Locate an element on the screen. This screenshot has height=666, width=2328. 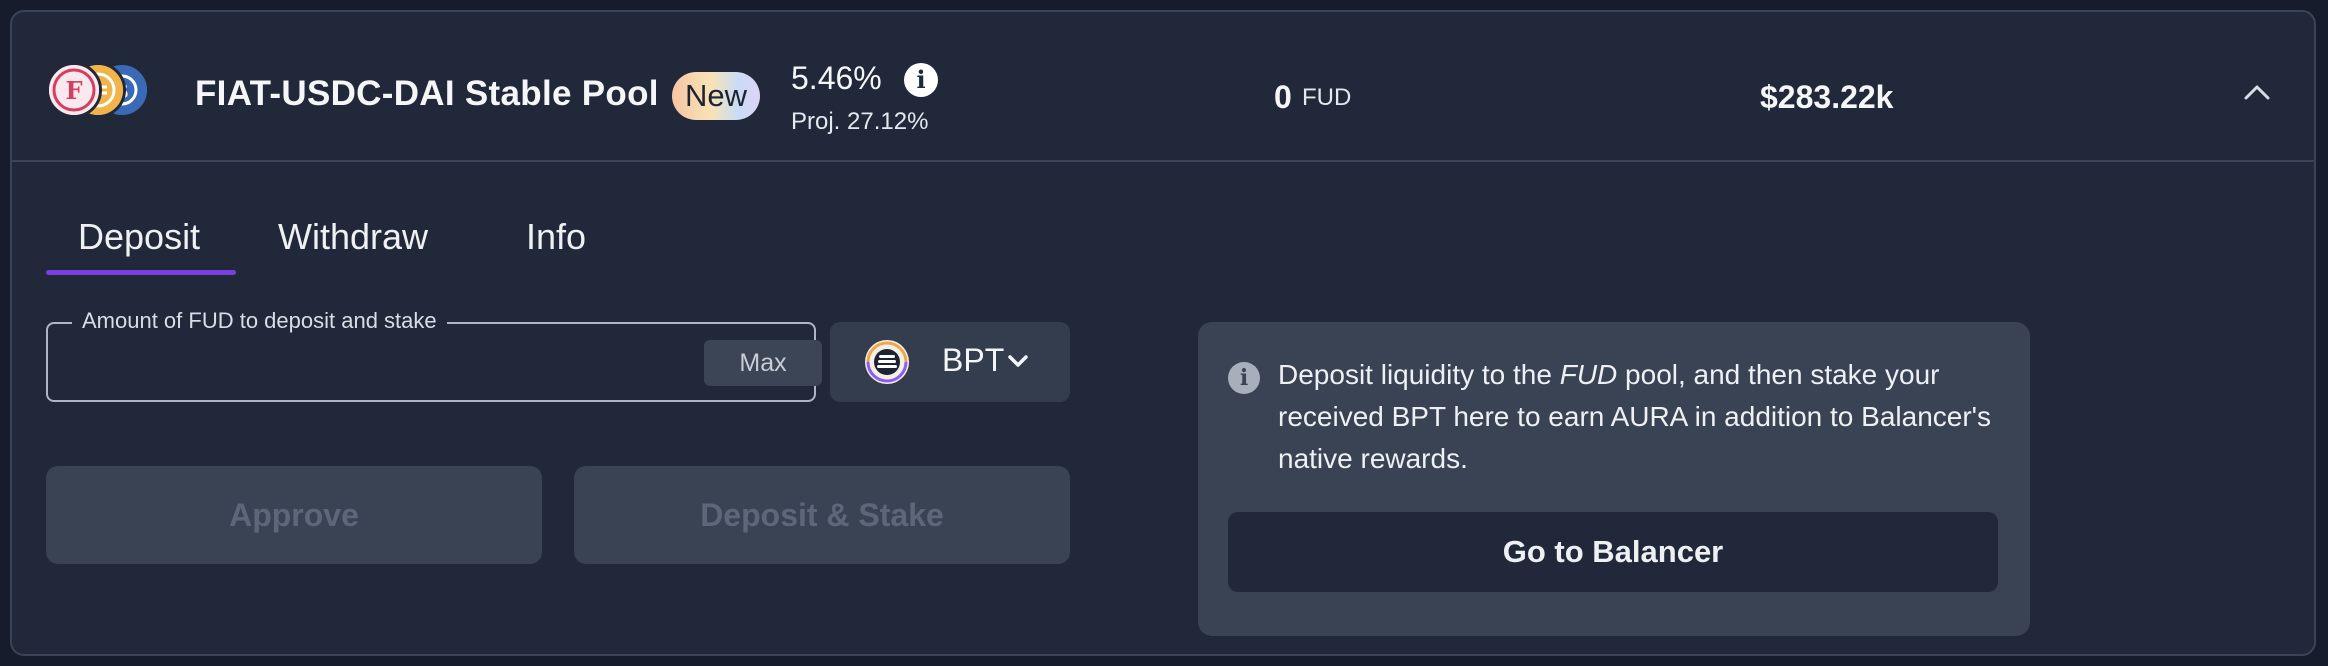
token-name: BPT is located at coordinates (973, 360).